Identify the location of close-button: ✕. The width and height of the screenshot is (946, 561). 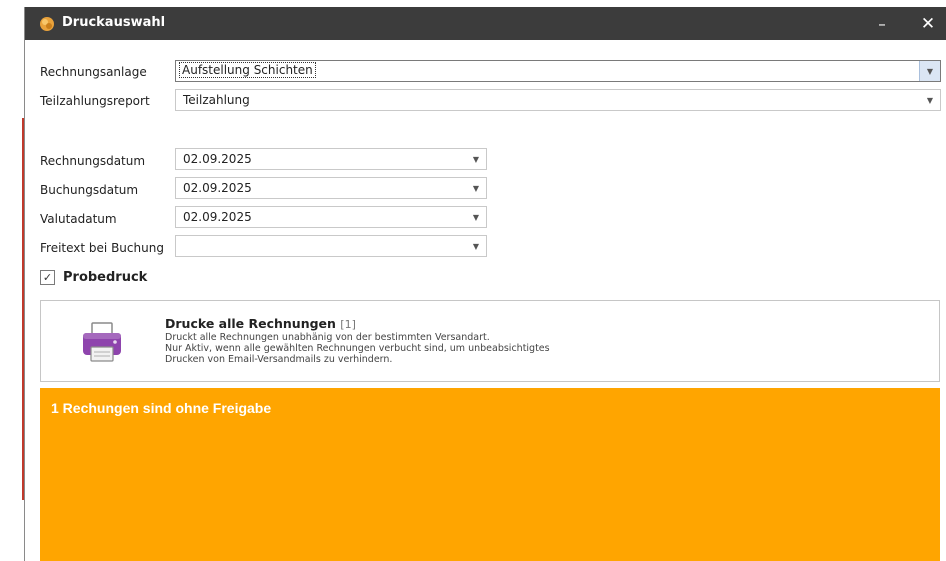
(928, 23).